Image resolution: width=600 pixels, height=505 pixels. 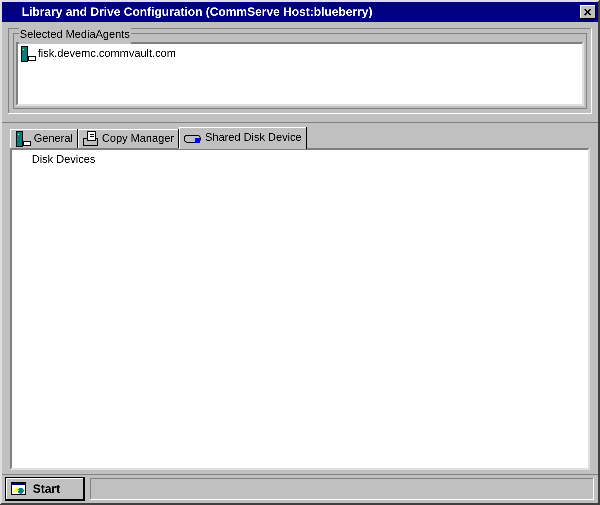 What do you see at coordinates (28, 54) in the screenshot?
I see `server-icon` at bounding box center [28, 54].